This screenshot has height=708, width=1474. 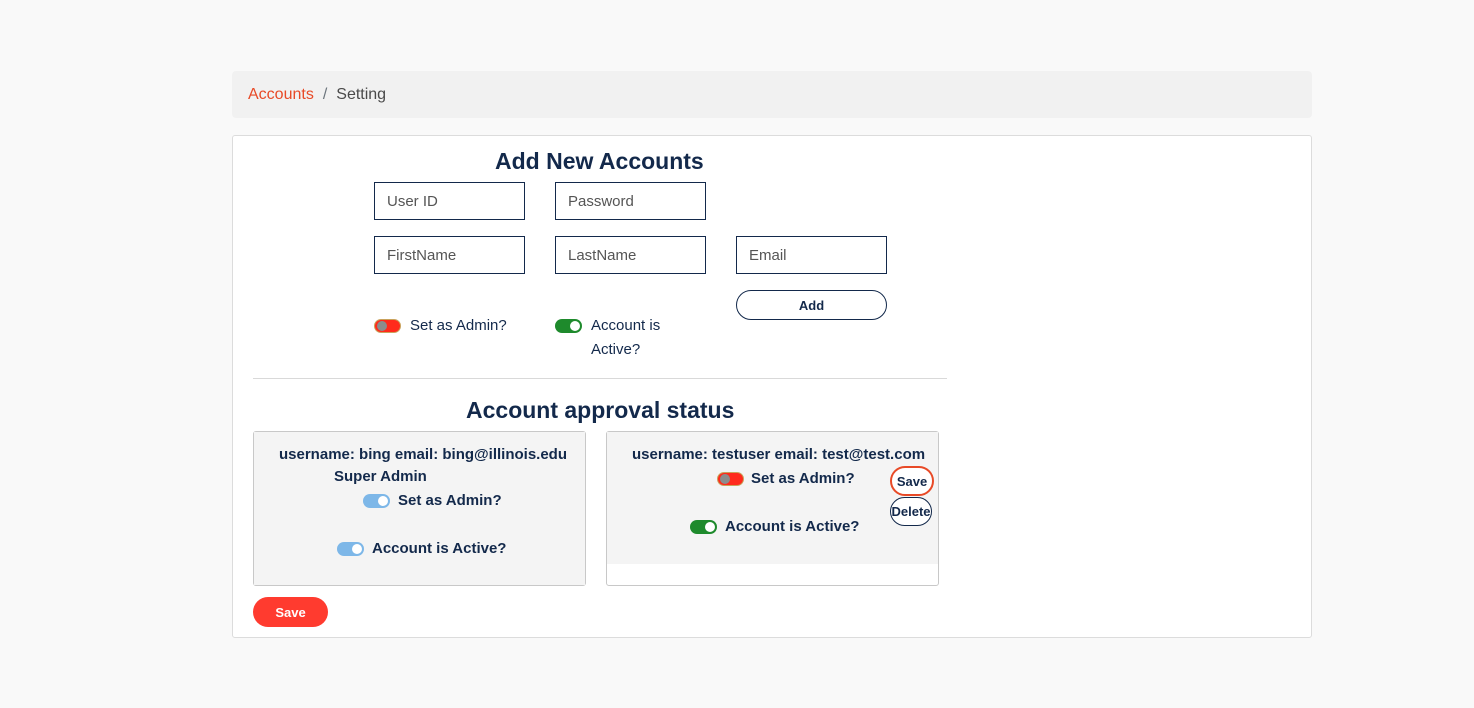 I want to click on approval-status-title: Account approval status, so click(x=600, y=410).